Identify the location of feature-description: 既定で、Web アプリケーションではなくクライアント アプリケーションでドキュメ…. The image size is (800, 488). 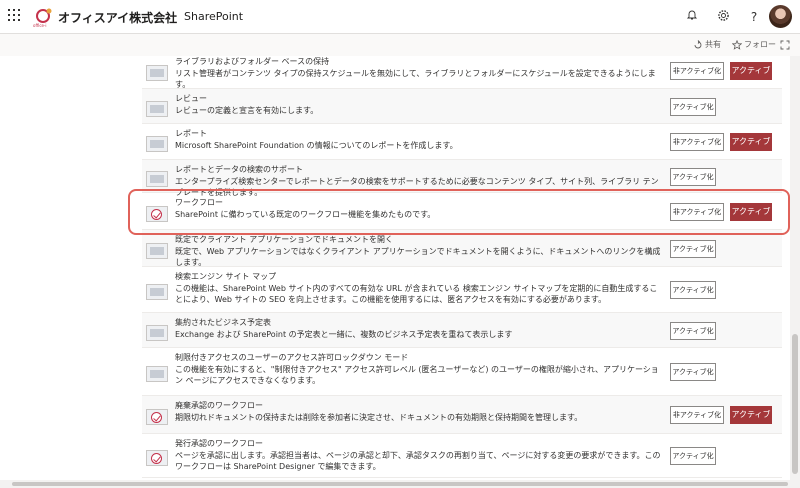
(418, 257).